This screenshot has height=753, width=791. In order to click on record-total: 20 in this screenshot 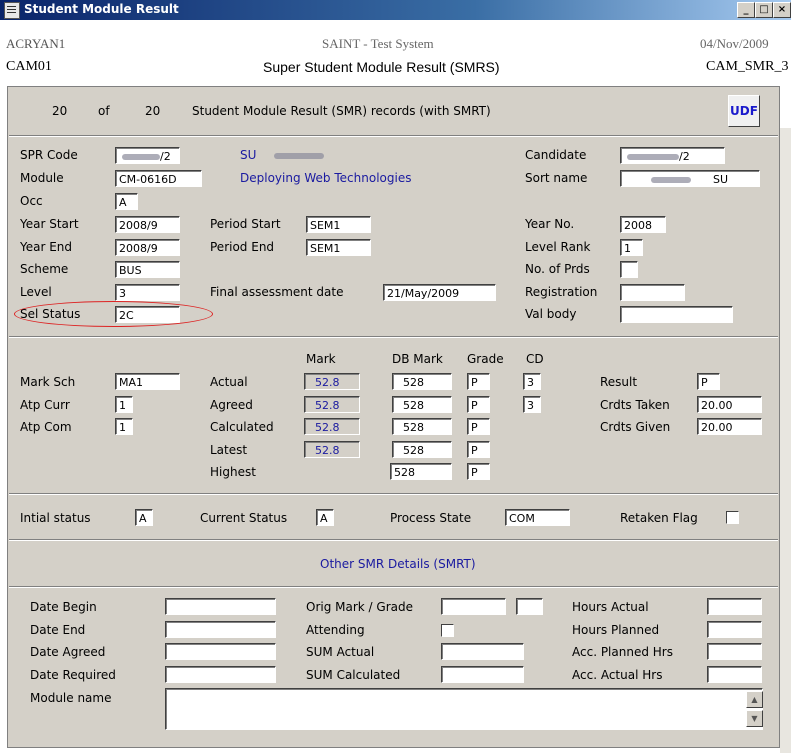, I will do `click(153, 111)`.